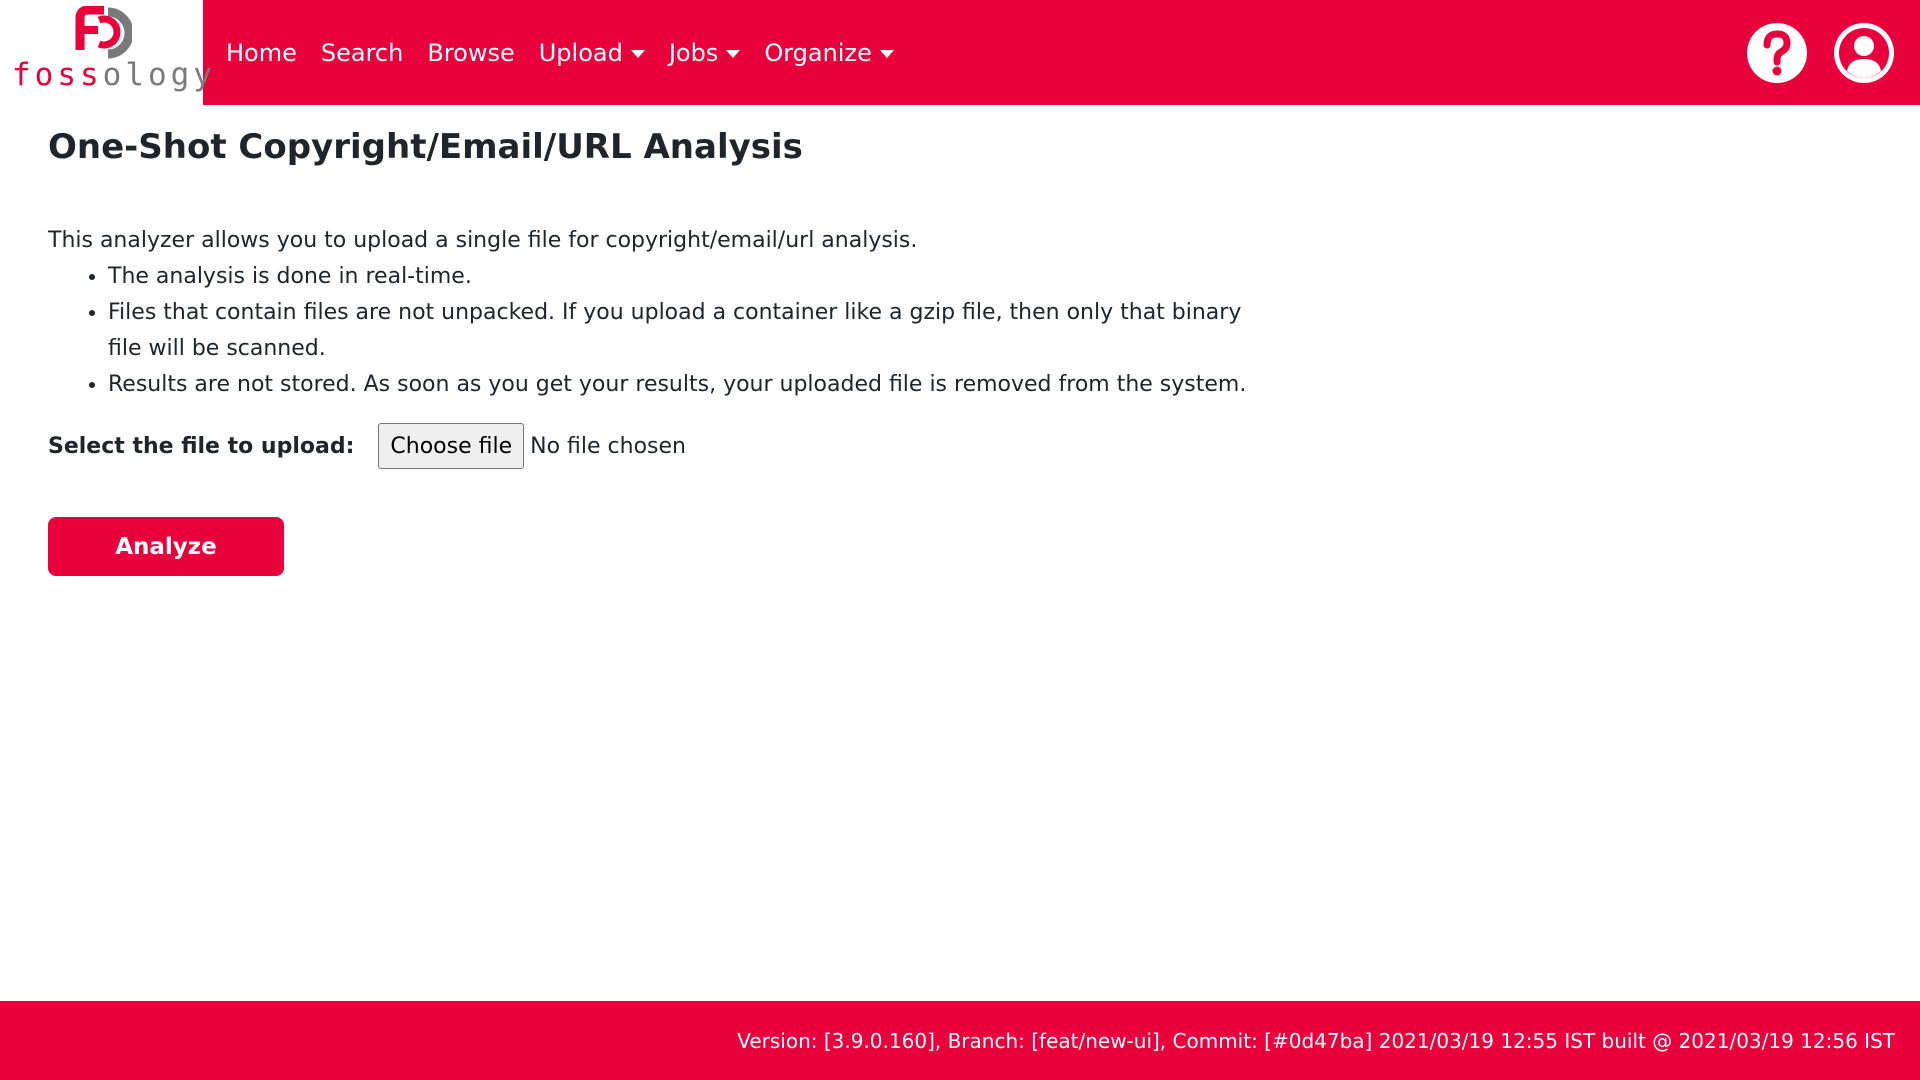  Describe the element at coordinates (678, 277) in the screenshot. I see `list-item: The analysis is done in real-time.` at that location.